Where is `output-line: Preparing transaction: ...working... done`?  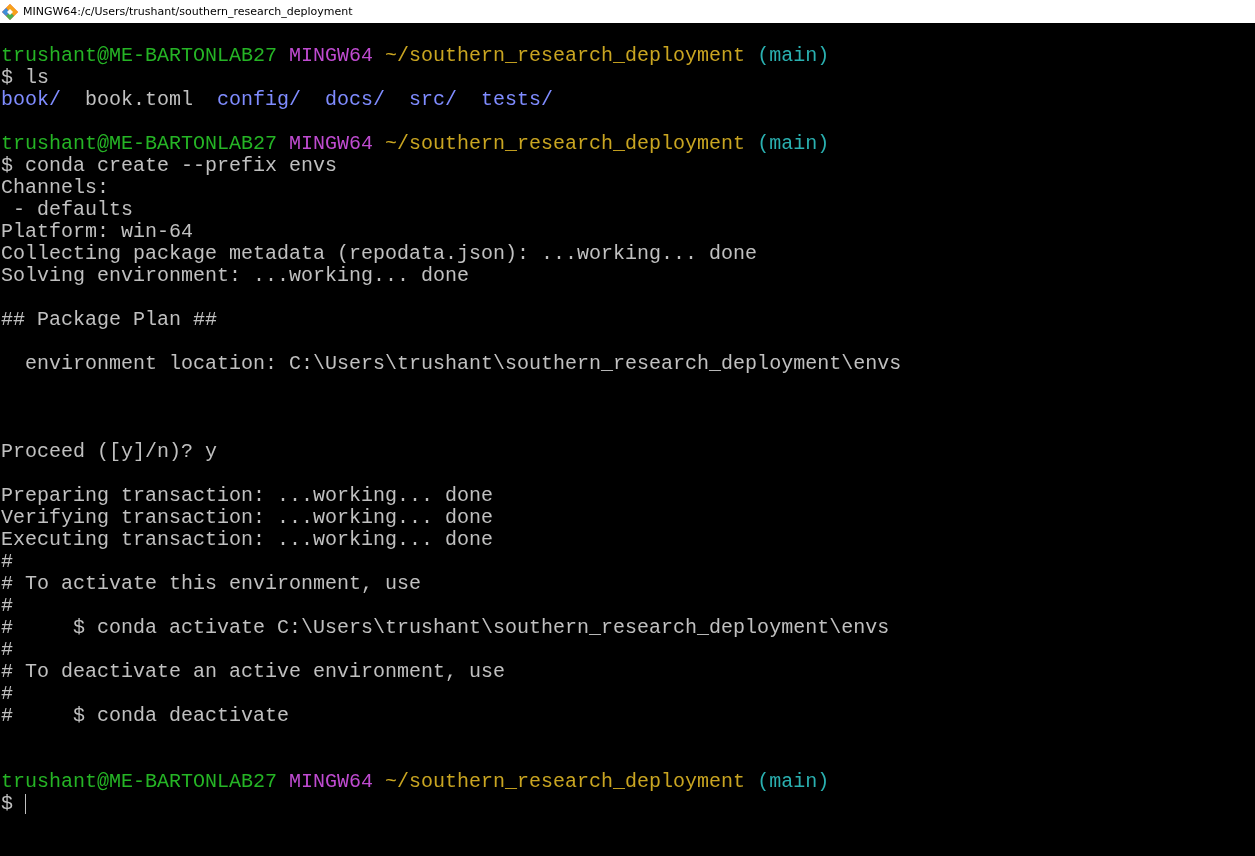 output-line: Preparing transaction: ...working... done is located at coordinates (247, 496).